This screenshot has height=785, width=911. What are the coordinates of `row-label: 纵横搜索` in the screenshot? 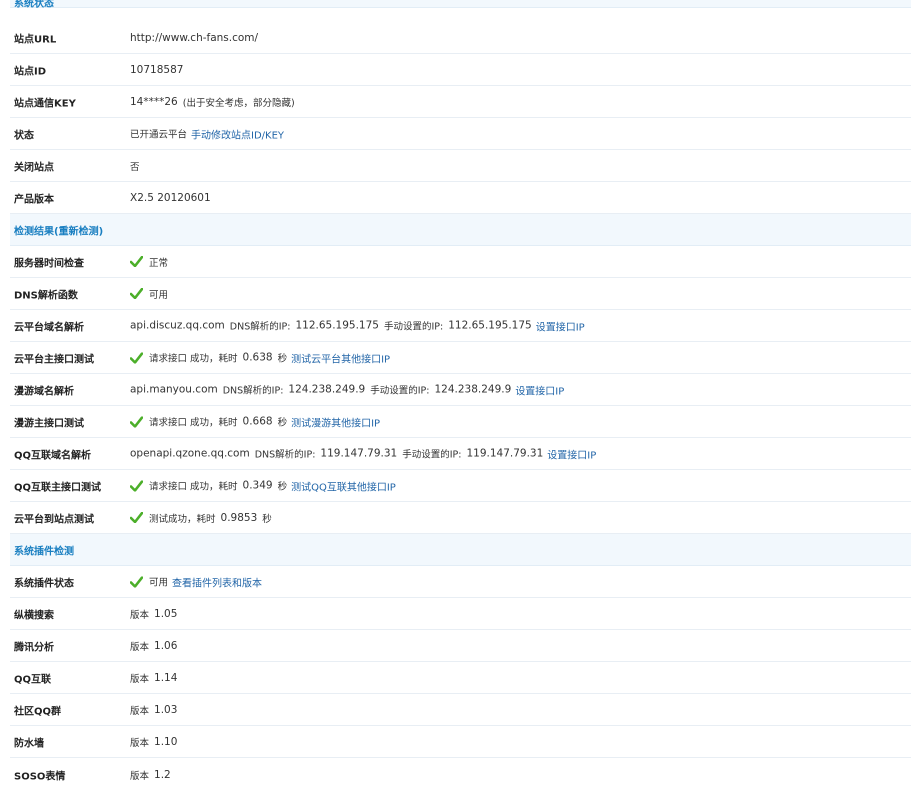 It's located at (34, 615).